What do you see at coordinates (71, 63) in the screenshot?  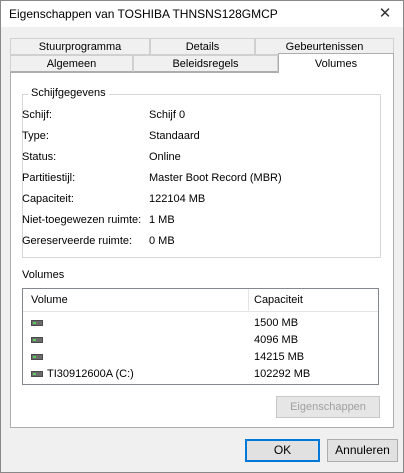 I see `tab-algemeen: Algemeen` at bounding box center [71, 63].